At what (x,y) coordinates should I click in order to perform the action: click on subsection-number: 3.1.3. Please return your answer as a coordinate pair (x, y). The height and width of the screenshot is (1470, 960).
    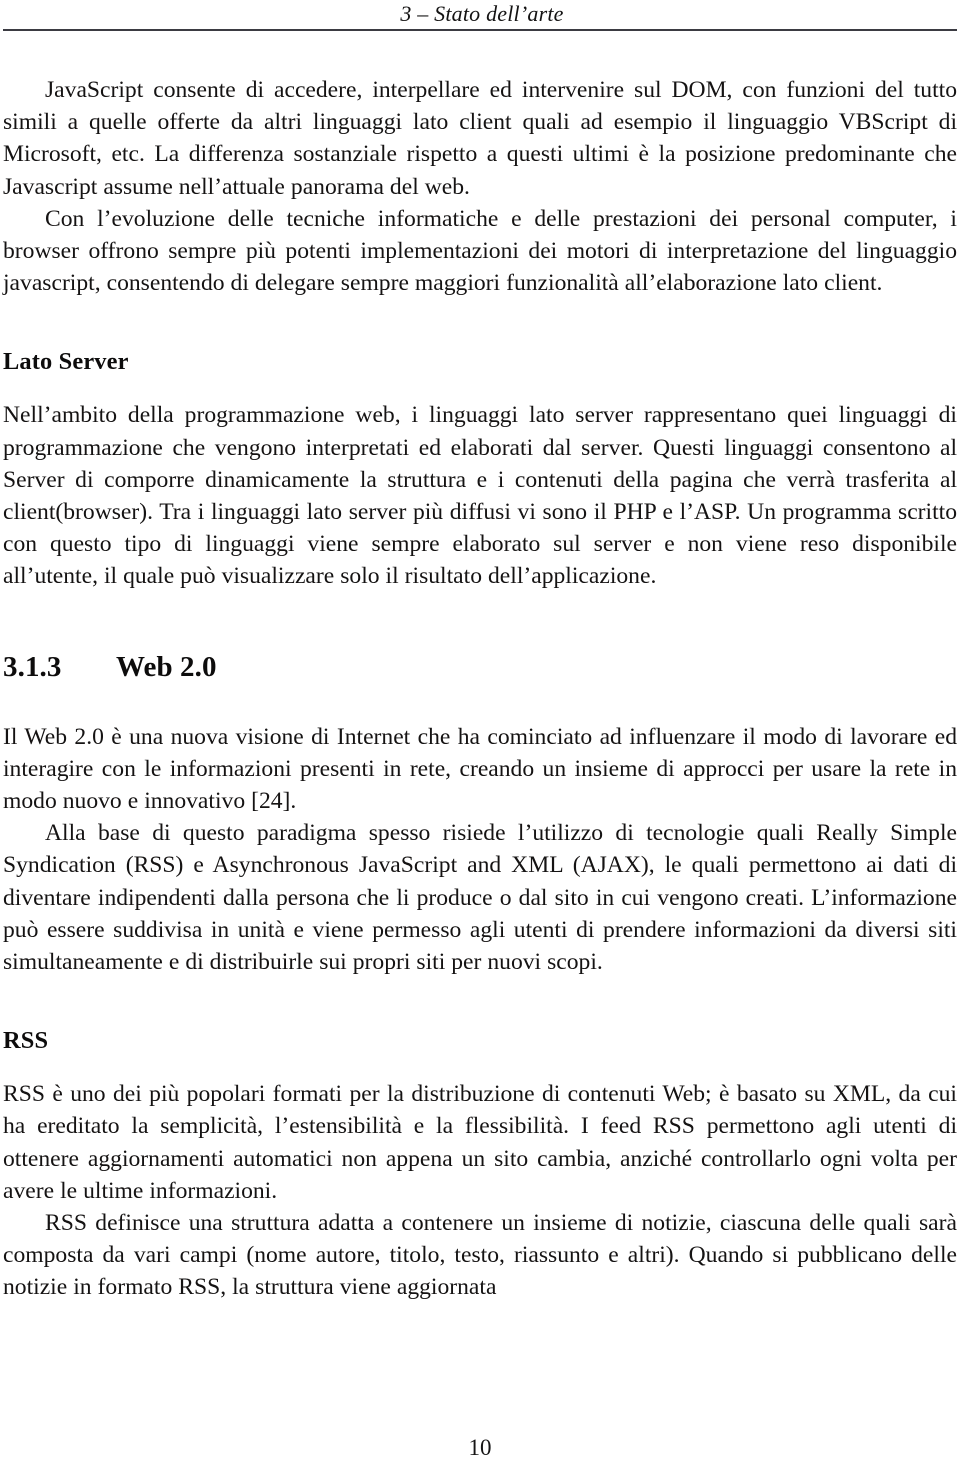
    Looking at the image, I should click on (32, 666).